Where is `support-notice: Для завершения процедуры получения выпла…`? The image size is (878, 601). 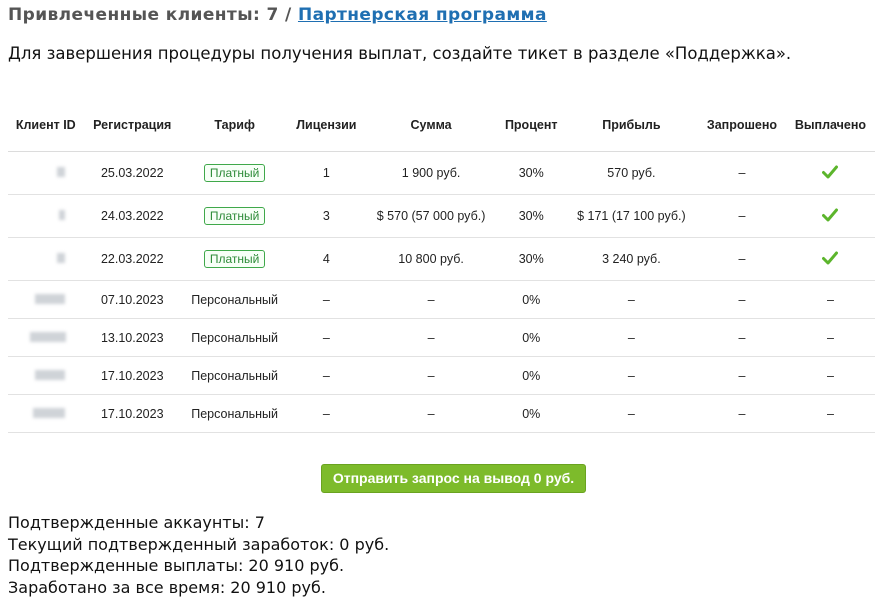
support-notice: Для завершения процедуры получения выпла… is located at coordinates (400, 53).